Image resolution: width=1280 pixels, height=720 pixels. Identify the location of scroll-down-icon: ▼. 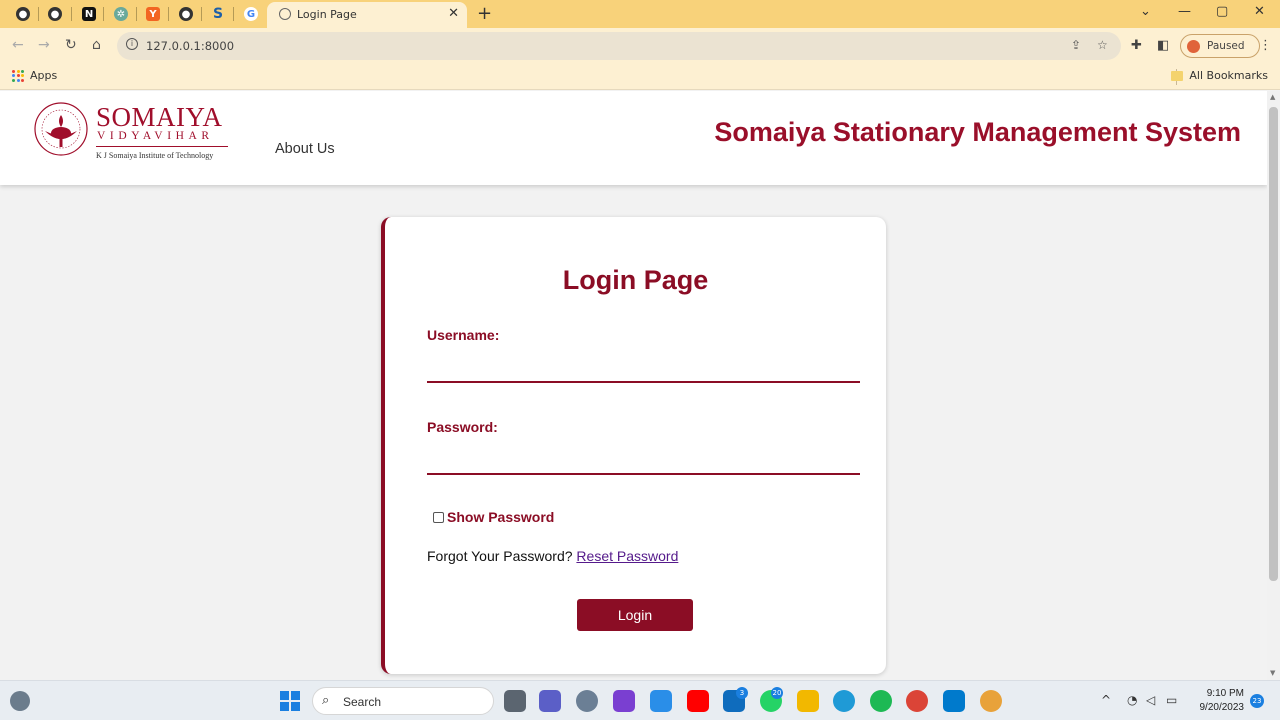
(1272, 673).